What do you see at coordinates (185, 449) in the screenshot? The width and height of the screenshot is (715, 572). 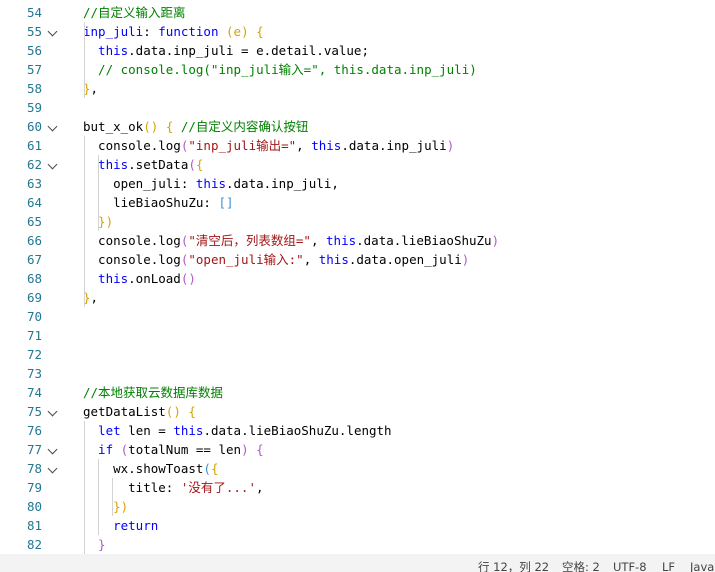 I see `code-token: totalNum == len` at bounding box center [185, 449].